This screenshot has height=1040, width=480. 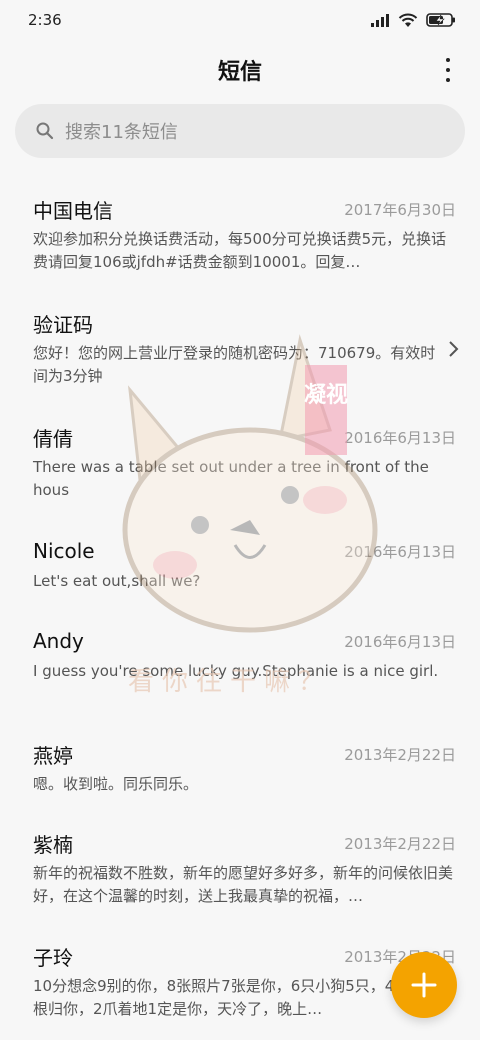 What do you see at coordinates (73, 210) in the screenshot?
I see `contact-name: 中国电信` at bounding box center [73, 210].